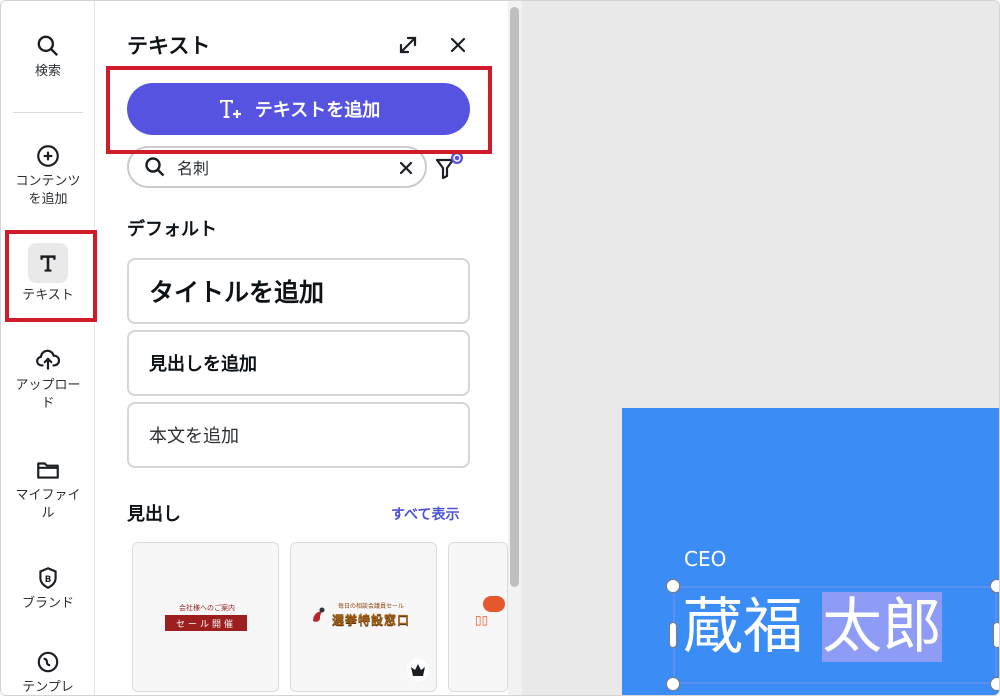 Image resolution: width=1000 pixels, height=696 pixels. What do you see at coordinates (298, 435) in the screenshot?
I see `add-body-button: 本文を追加` at bounding box center [298, 435].